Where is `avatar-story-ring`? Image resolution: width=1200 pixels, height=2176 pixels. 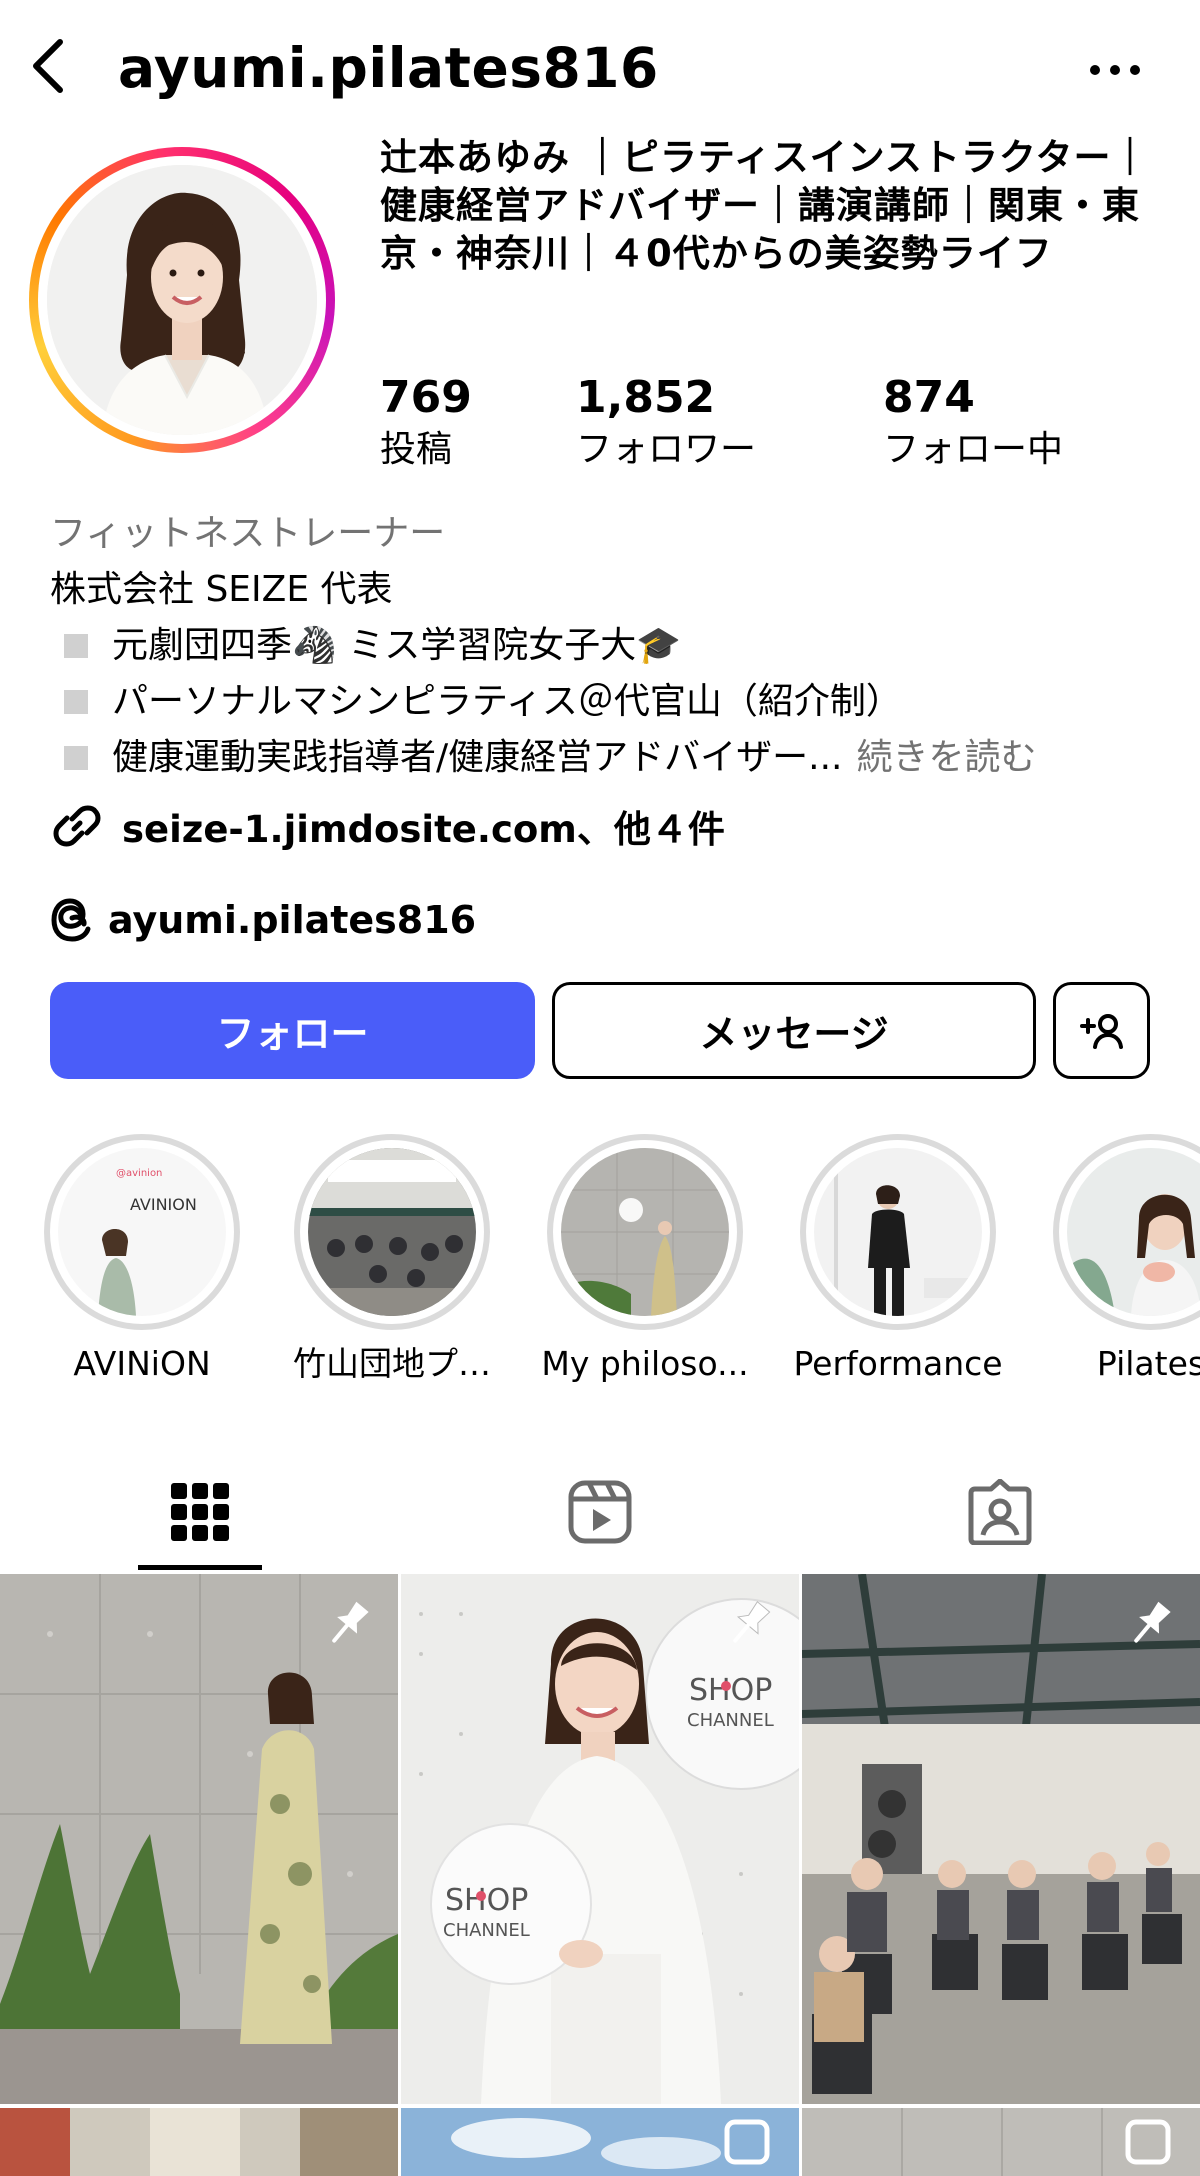
avatar-story-ring is located at coordinates (182, 300).